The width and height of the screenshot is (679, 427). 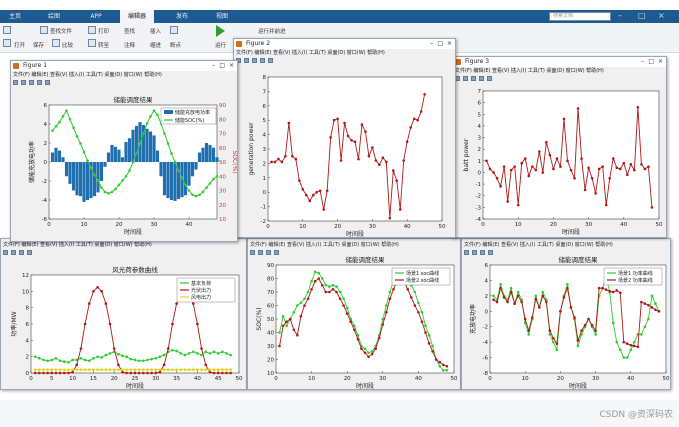 What do you see at coordinates (220, 45) in the screenshot?
I see `ribbon-run: 运行` at bounding box center [220, 45].